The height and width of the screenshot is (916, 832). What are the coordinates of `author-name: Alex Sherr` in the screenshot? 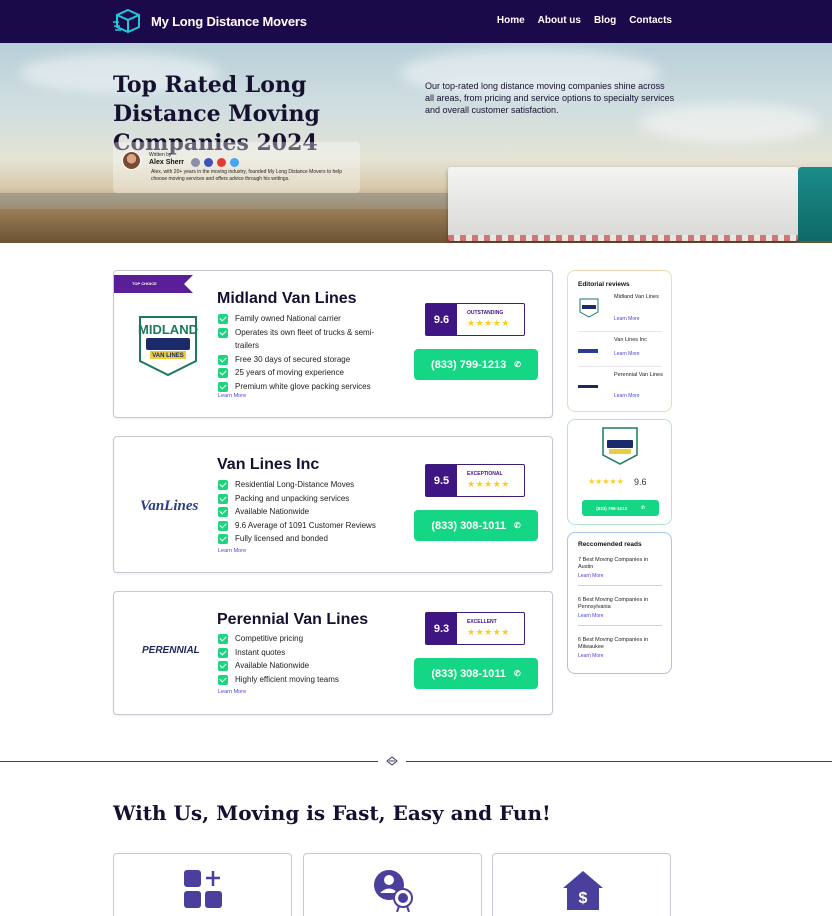 It's located at (166, 162).